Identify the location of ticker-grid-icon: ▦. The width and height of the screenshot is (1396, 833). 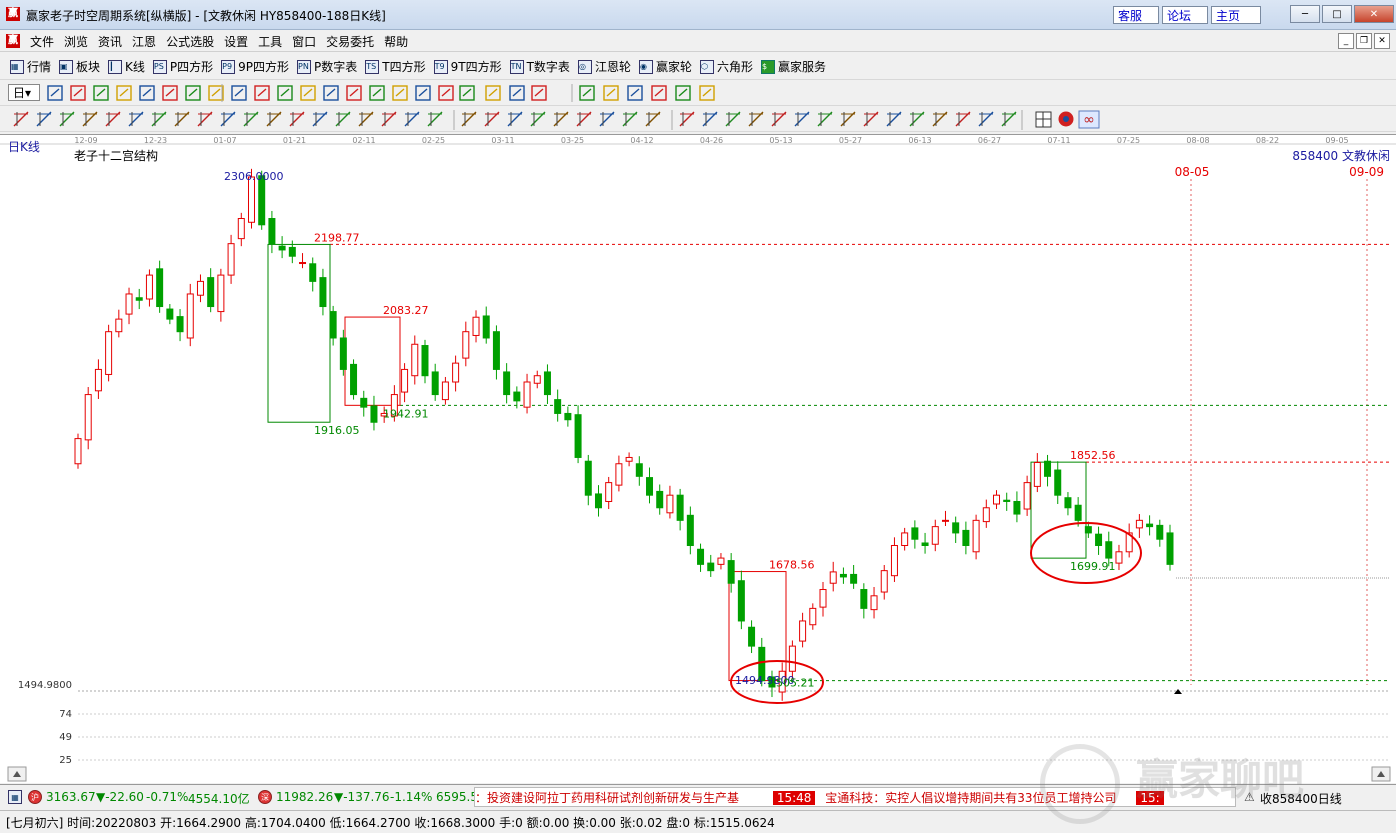
(15, 797).